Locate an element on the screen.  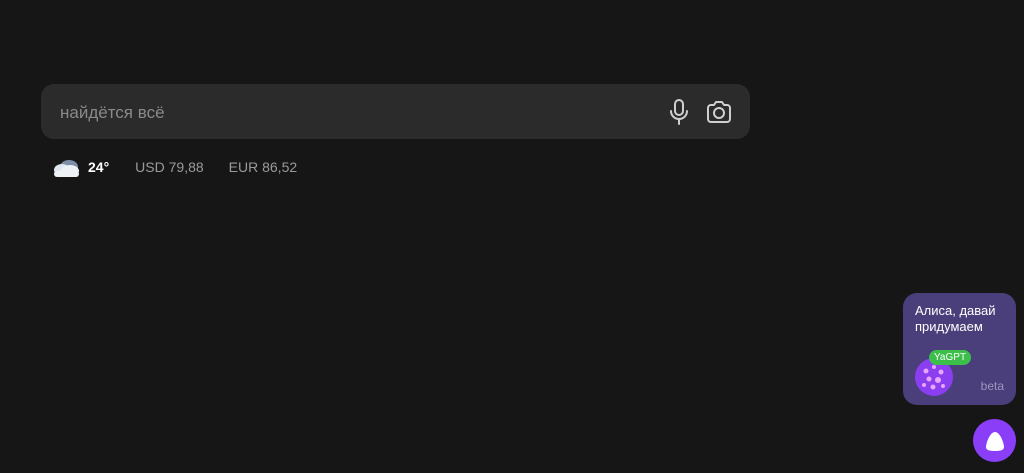
alice-icon is located at coordinates (994, 441).